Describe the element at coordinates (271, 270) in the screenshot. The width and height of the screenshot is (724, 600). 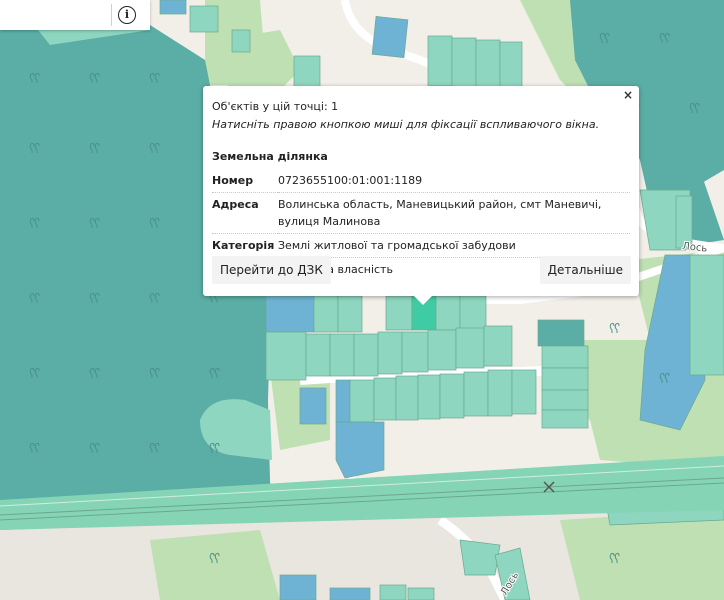
I see `go-to-dzk-button: Перейти до ДЗК` at that location.